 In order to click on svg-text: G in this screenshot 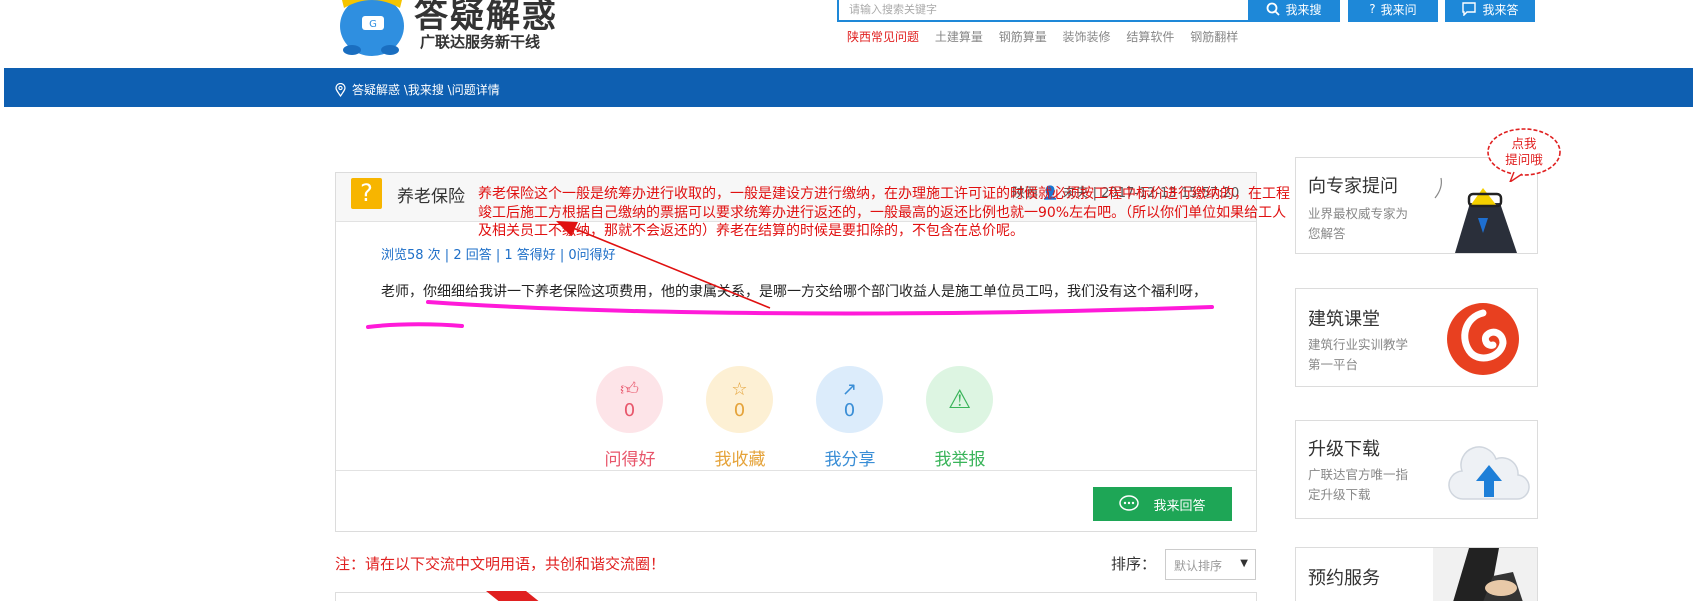, I will do `click(373, 24)`.